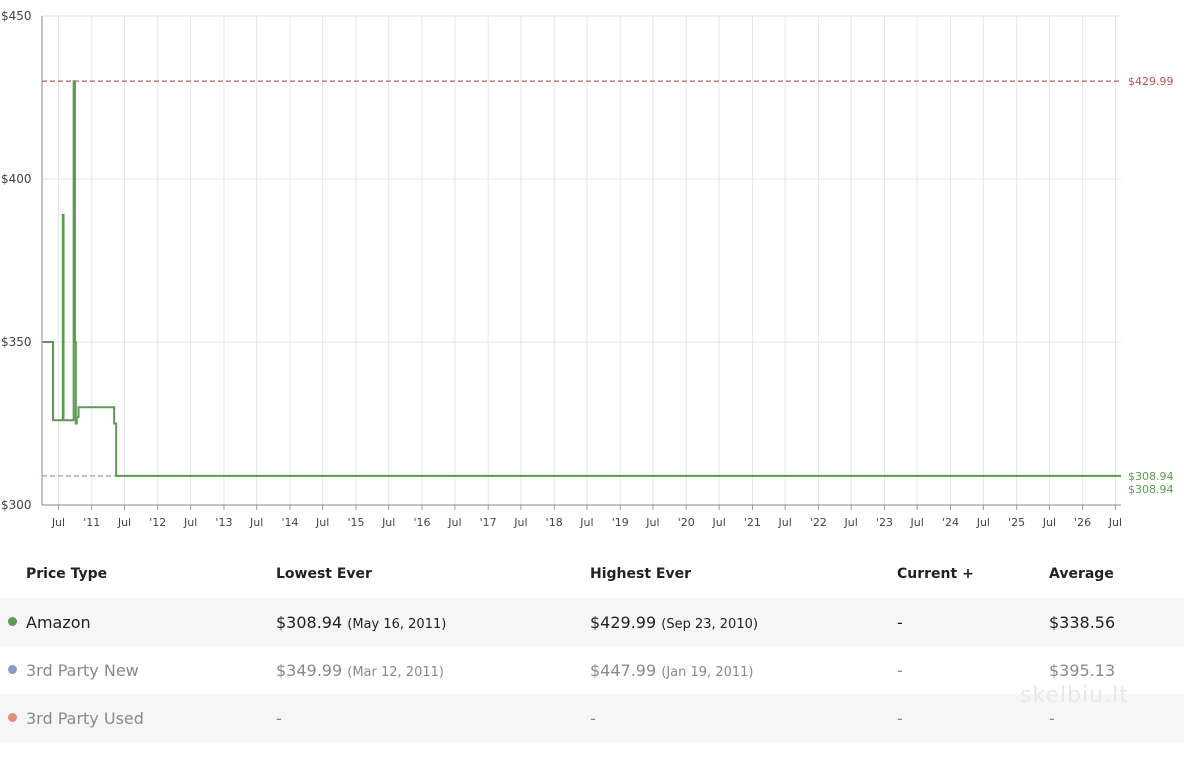 The height and width of the screenshot is (763, 1200). I want to click on highest-cell: -, so click(743, 718).